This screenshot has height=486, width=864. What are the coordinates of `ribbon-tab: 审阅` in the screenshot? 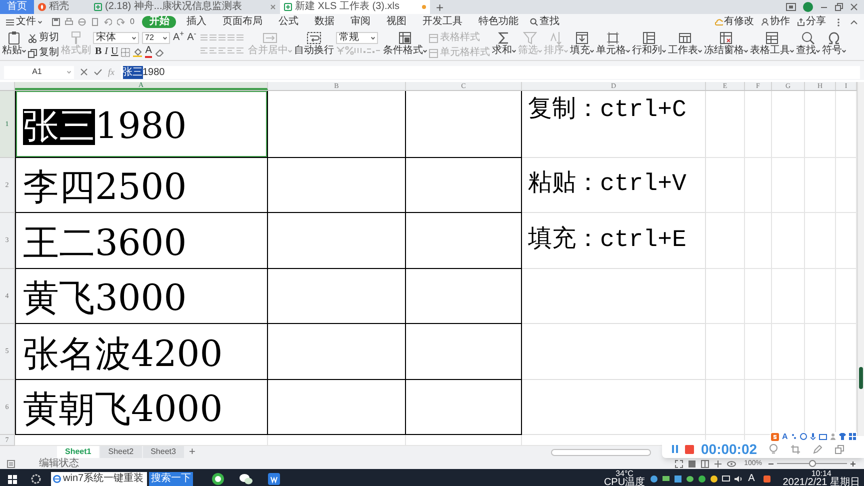 It's located at (360, 22).